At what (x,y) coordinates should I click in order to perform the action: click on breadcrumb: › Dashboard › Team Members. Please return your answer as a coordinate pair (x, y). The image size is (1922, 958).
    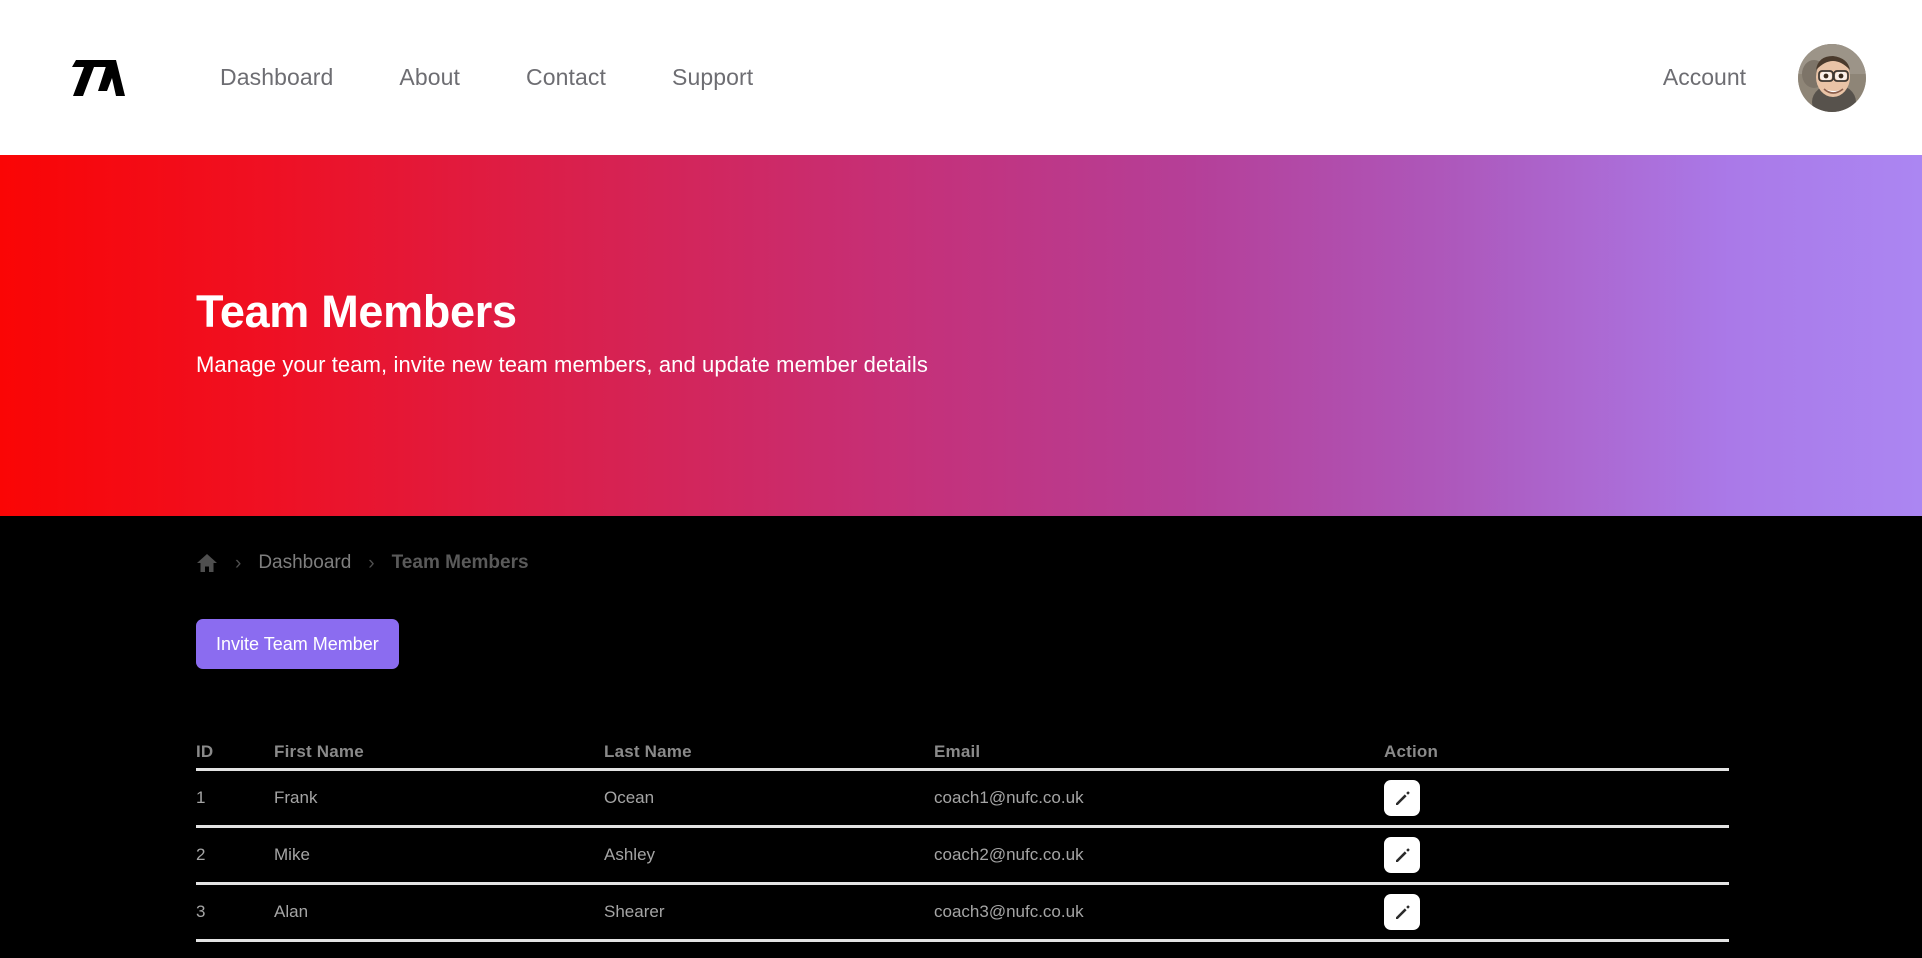
    Looking at the image, I should click on (1059, 545).